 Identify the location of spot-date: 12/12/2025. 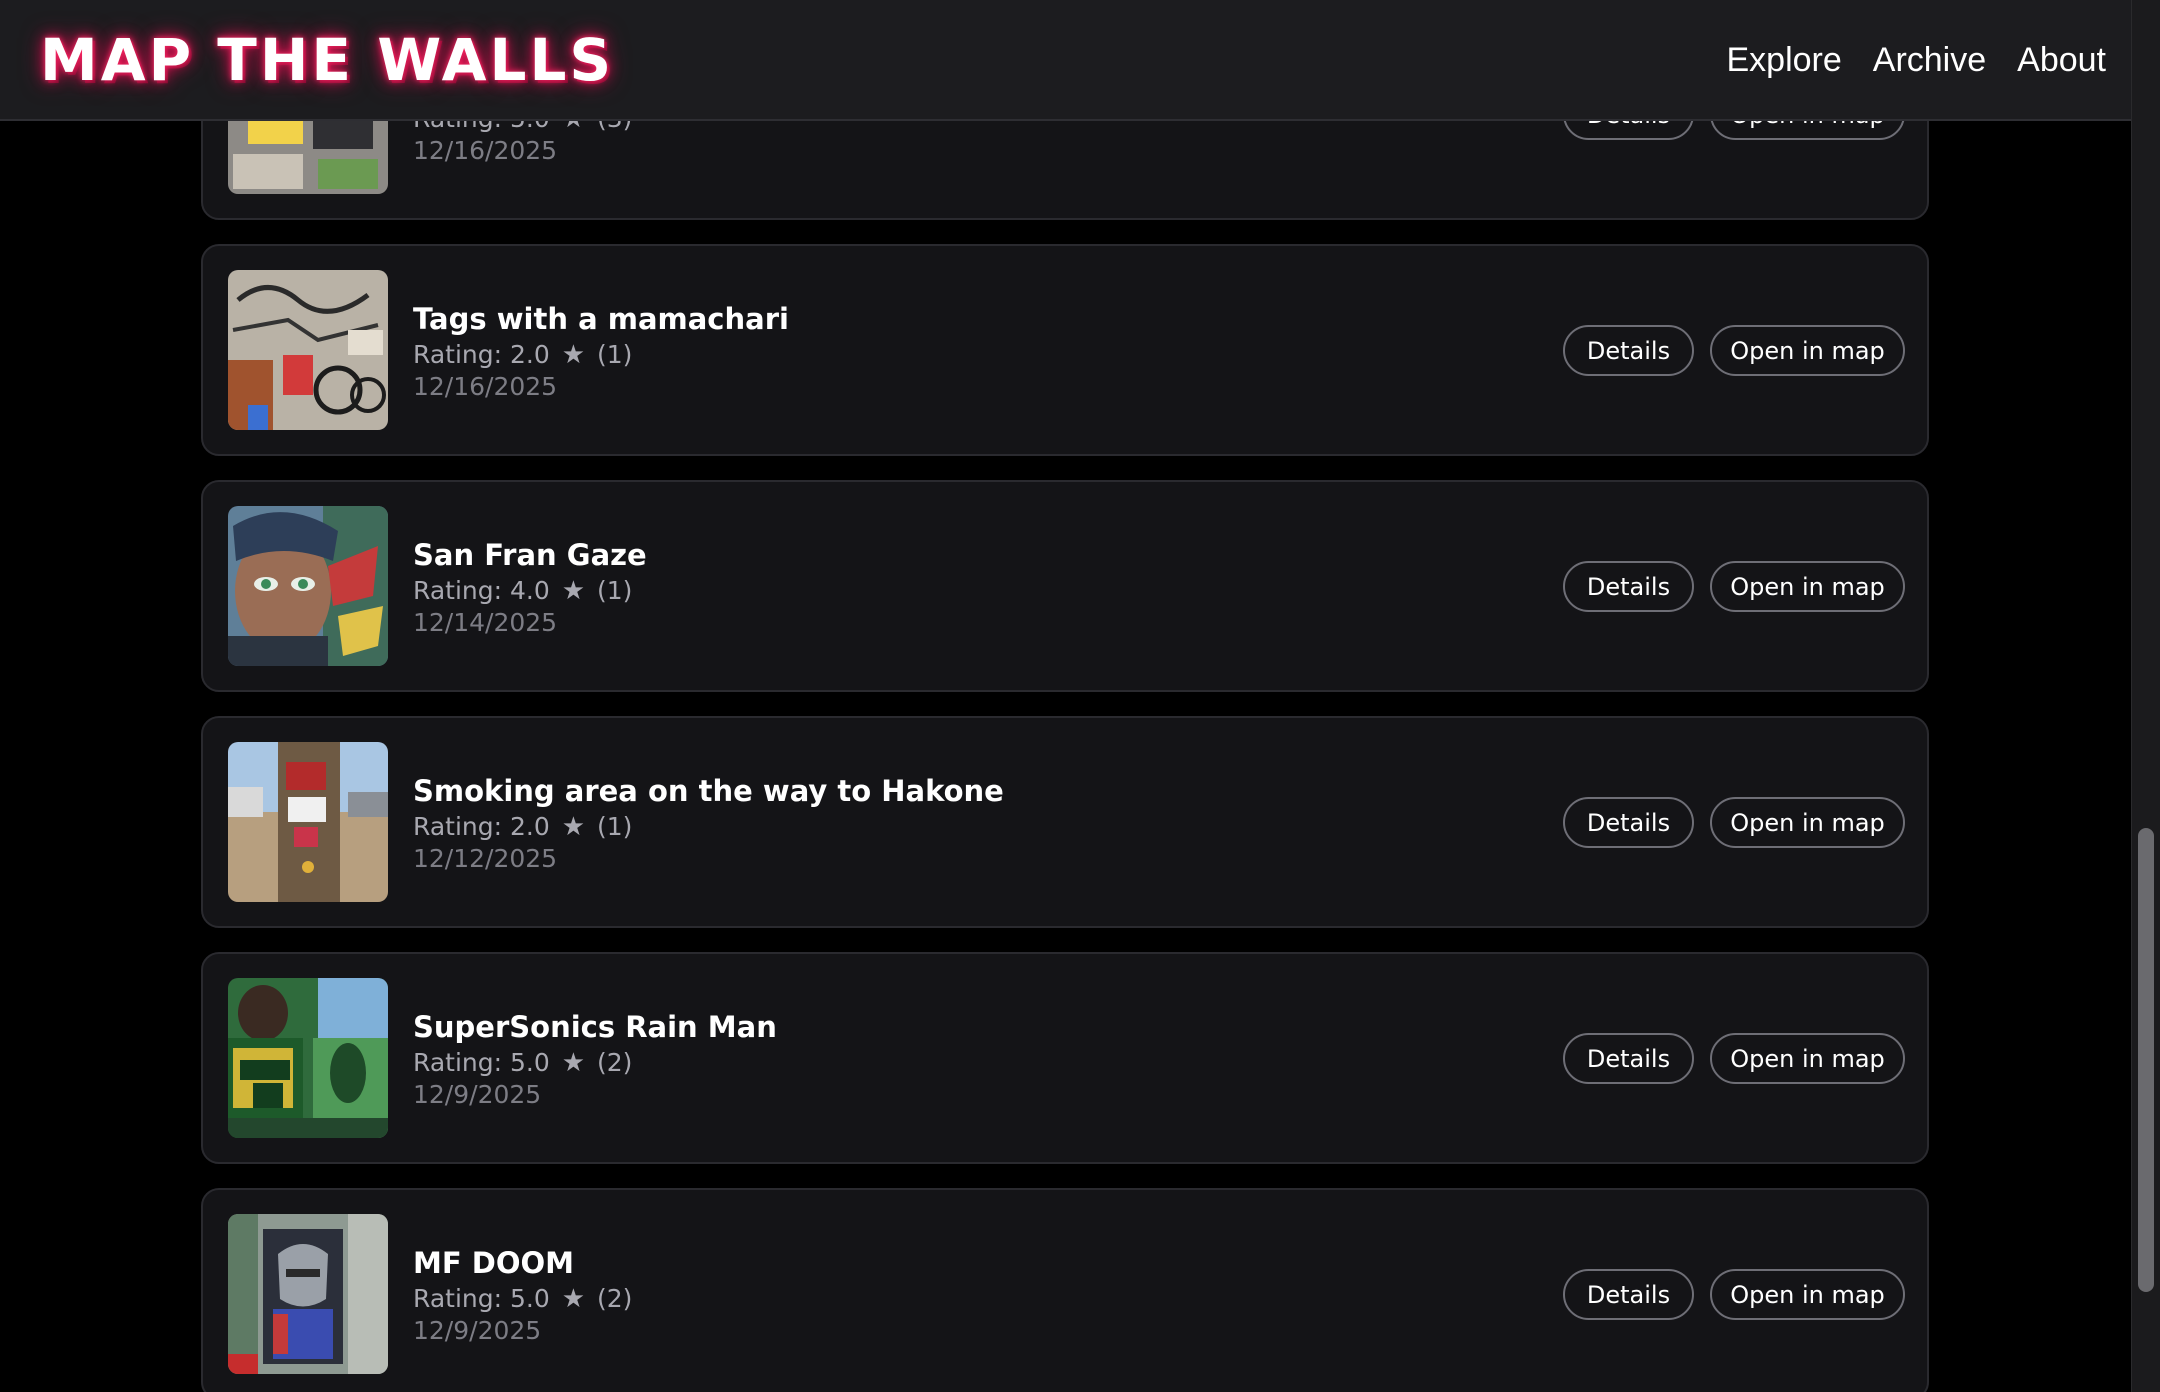
(485, 858).